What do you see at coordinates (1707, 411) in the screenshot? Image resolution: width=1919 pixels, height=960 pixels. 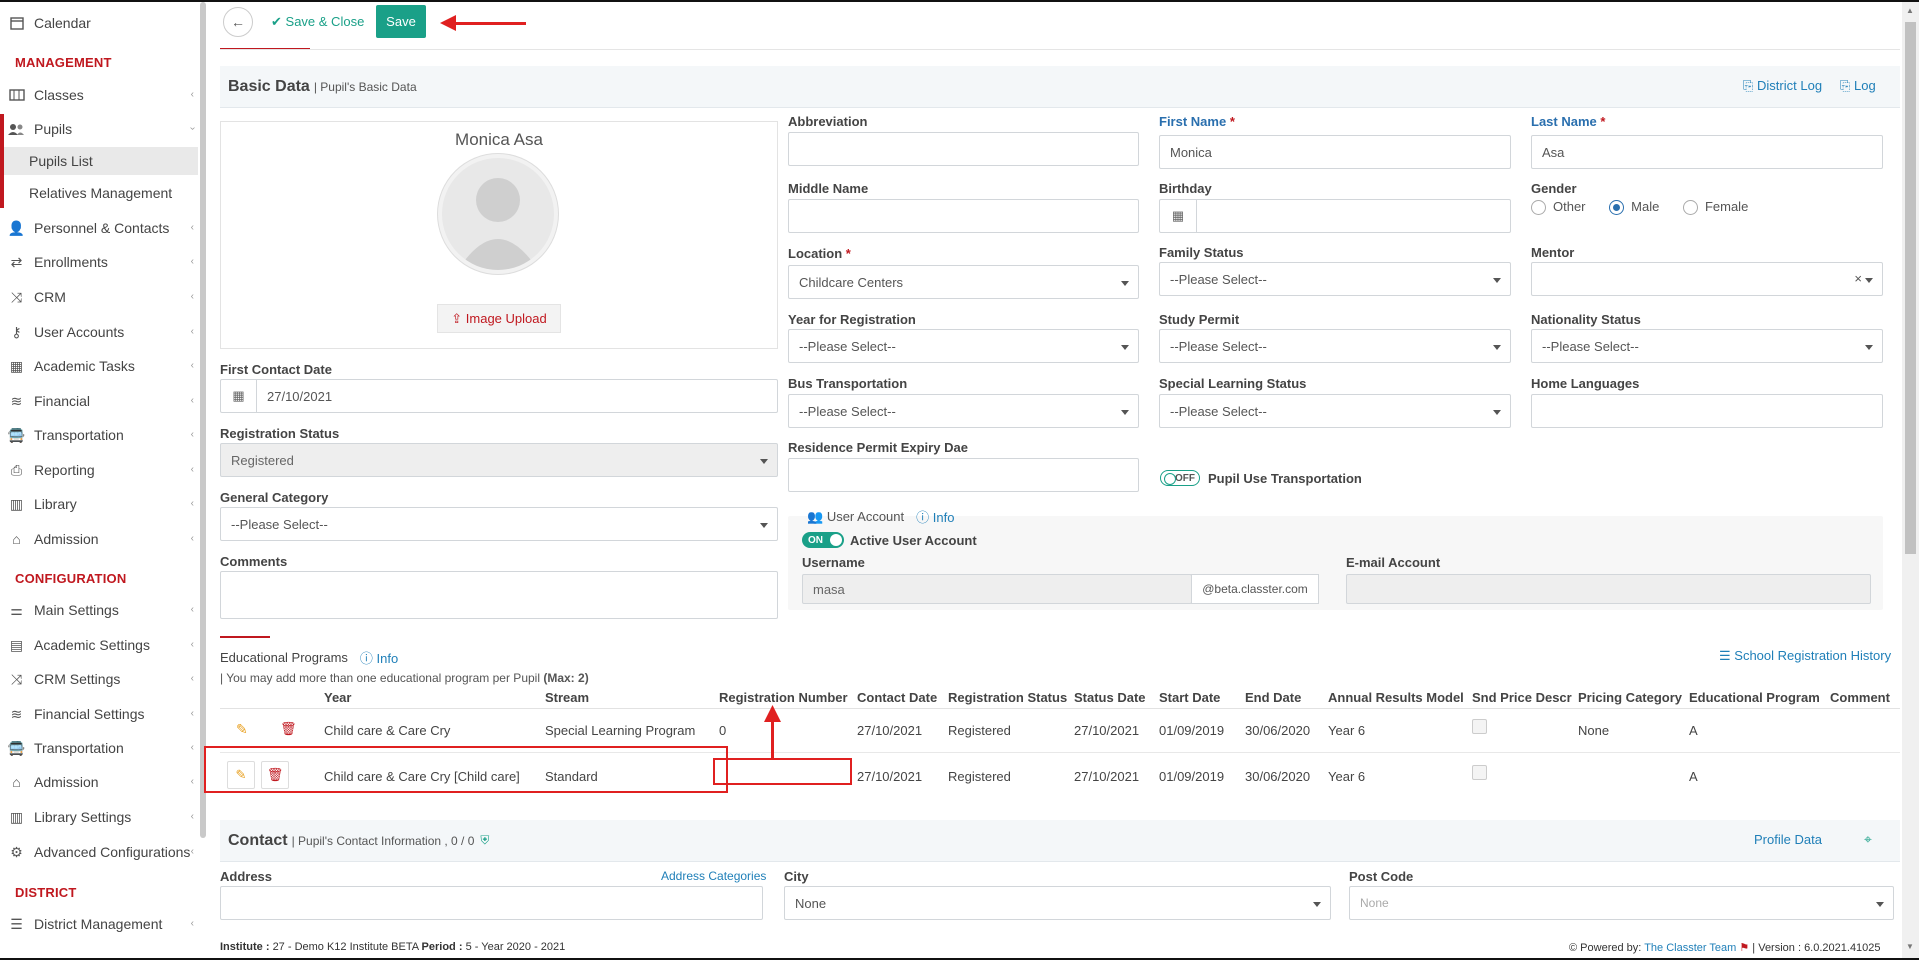 I see `home-languages-input` at bounding box center [1707, 411].